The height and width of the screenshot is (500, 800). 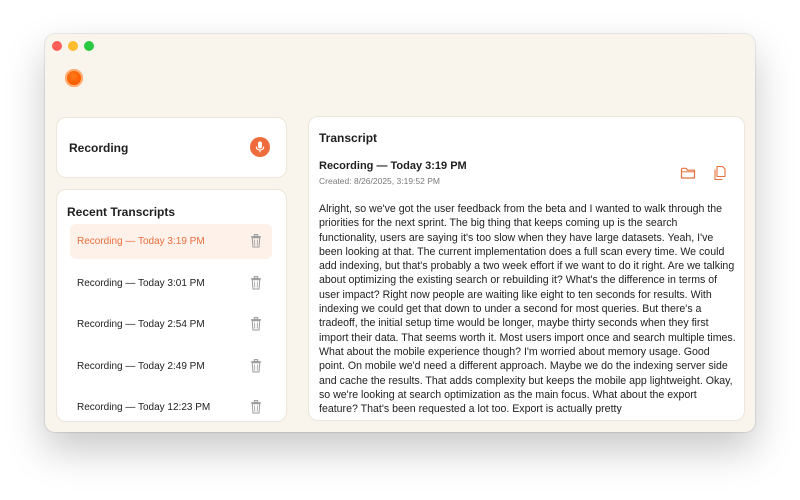 What do you see at coordinates (141, 283) in the screenshot?
I see `transcript-item-label: Recording — Today 3:01 PM` at bounding box center [141, 283].